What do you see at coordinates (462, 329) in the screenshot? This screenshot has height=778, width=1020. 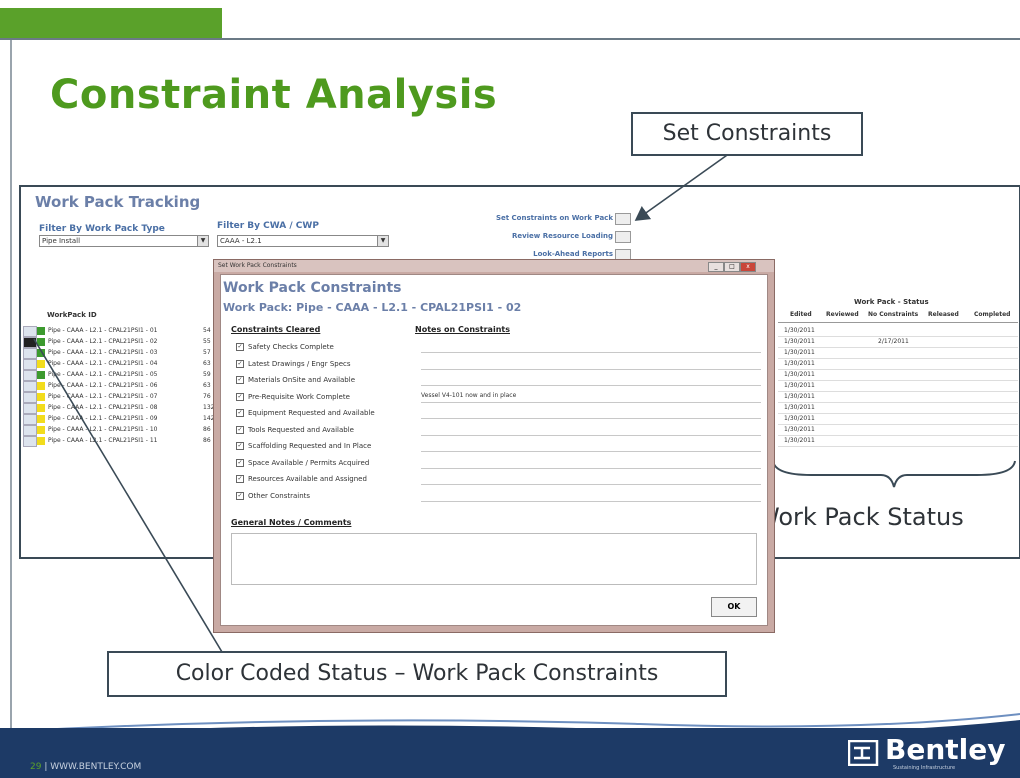 I see `notes-header: Notes on Constraints` at bounding box center [462, 329].